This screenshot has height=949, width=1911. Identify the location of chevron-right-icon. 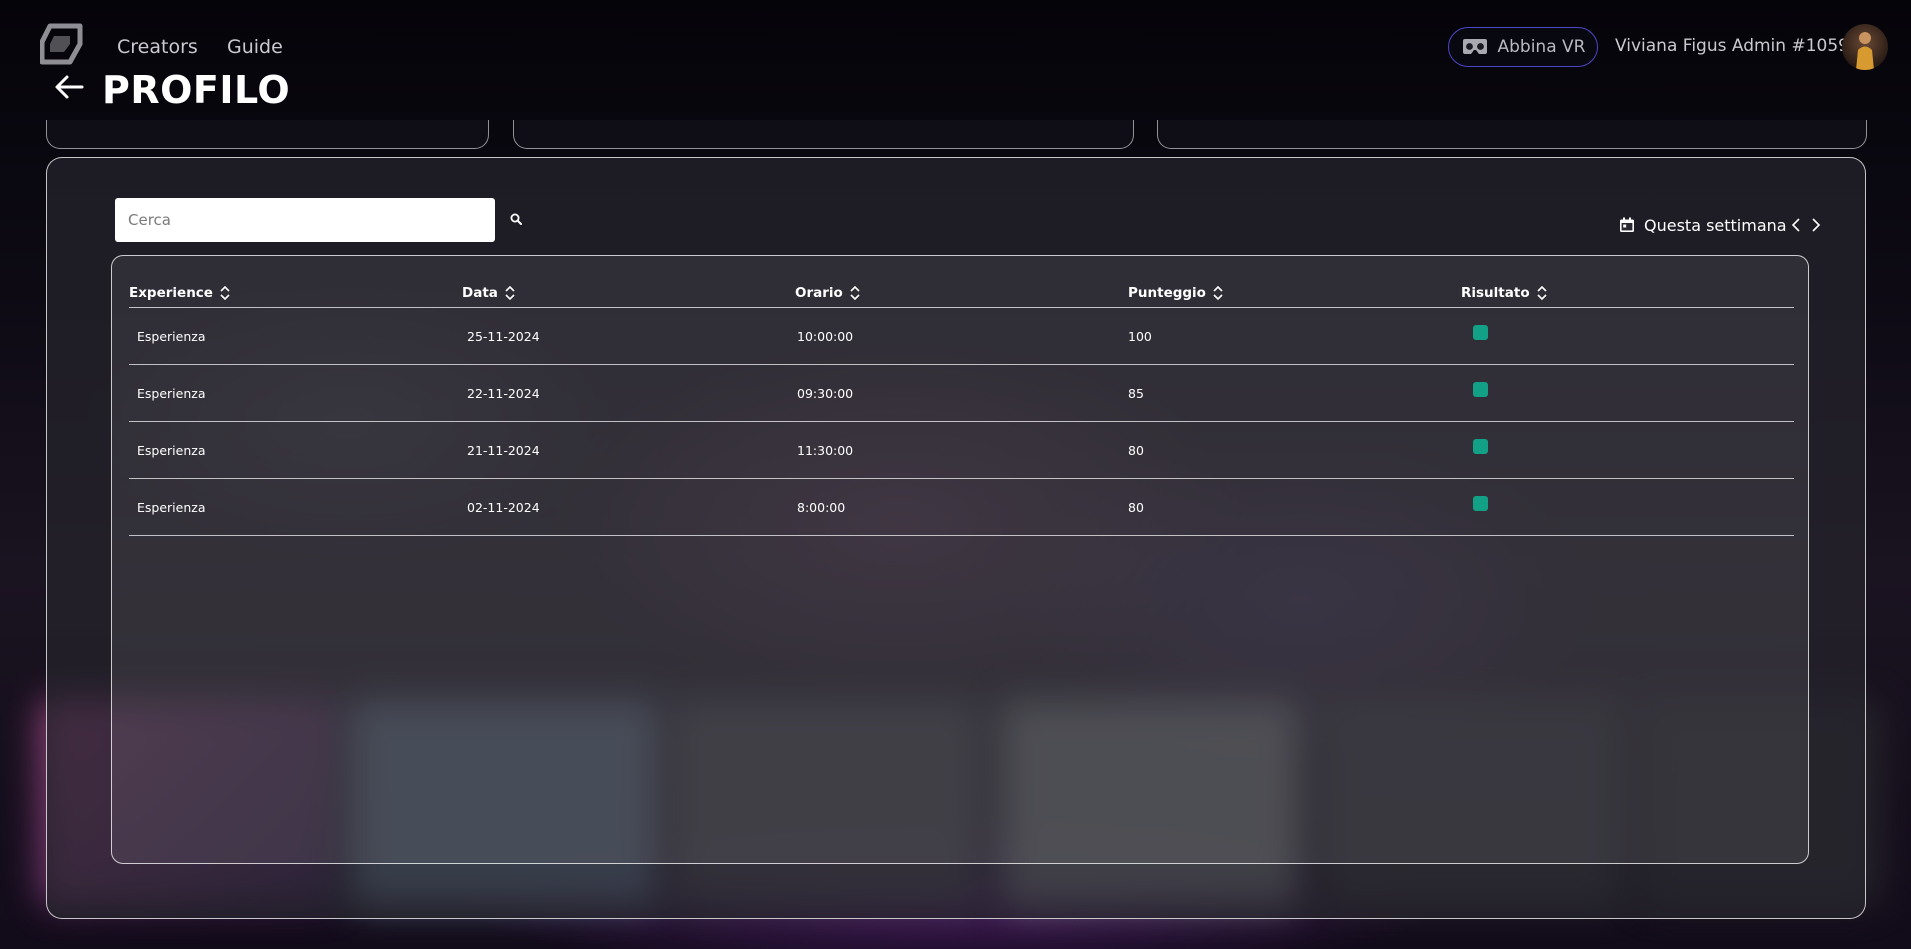
(1816, 225).